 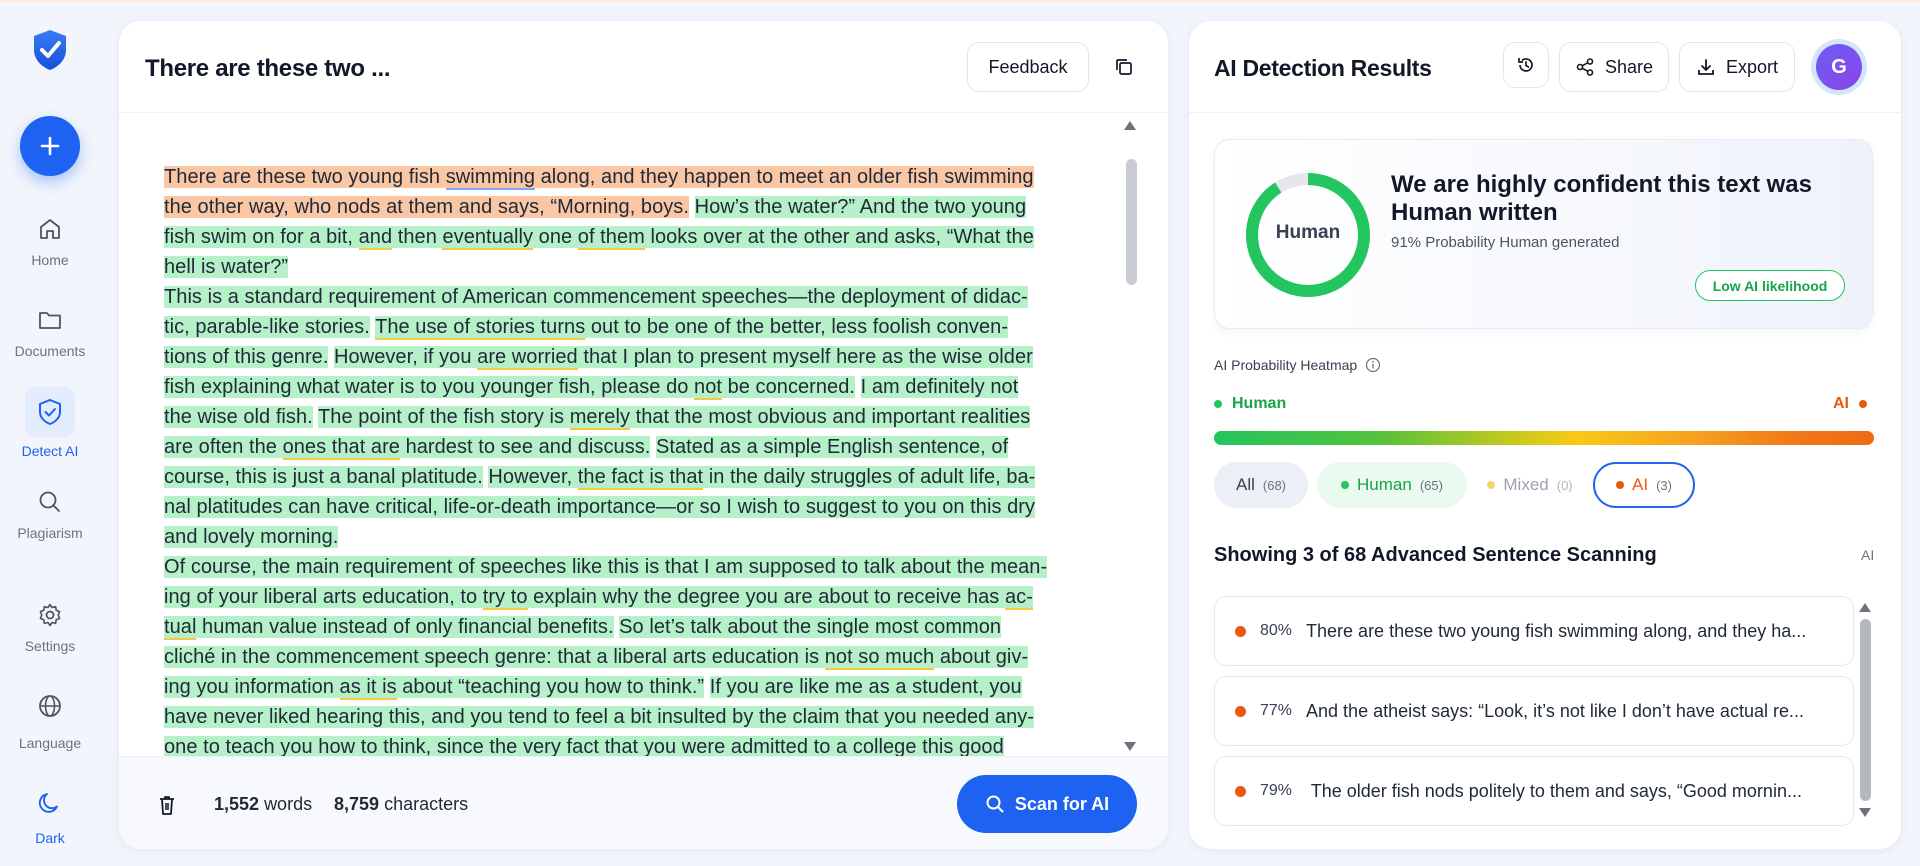 I want to click on plus-icon, so click(x=50, y=146).